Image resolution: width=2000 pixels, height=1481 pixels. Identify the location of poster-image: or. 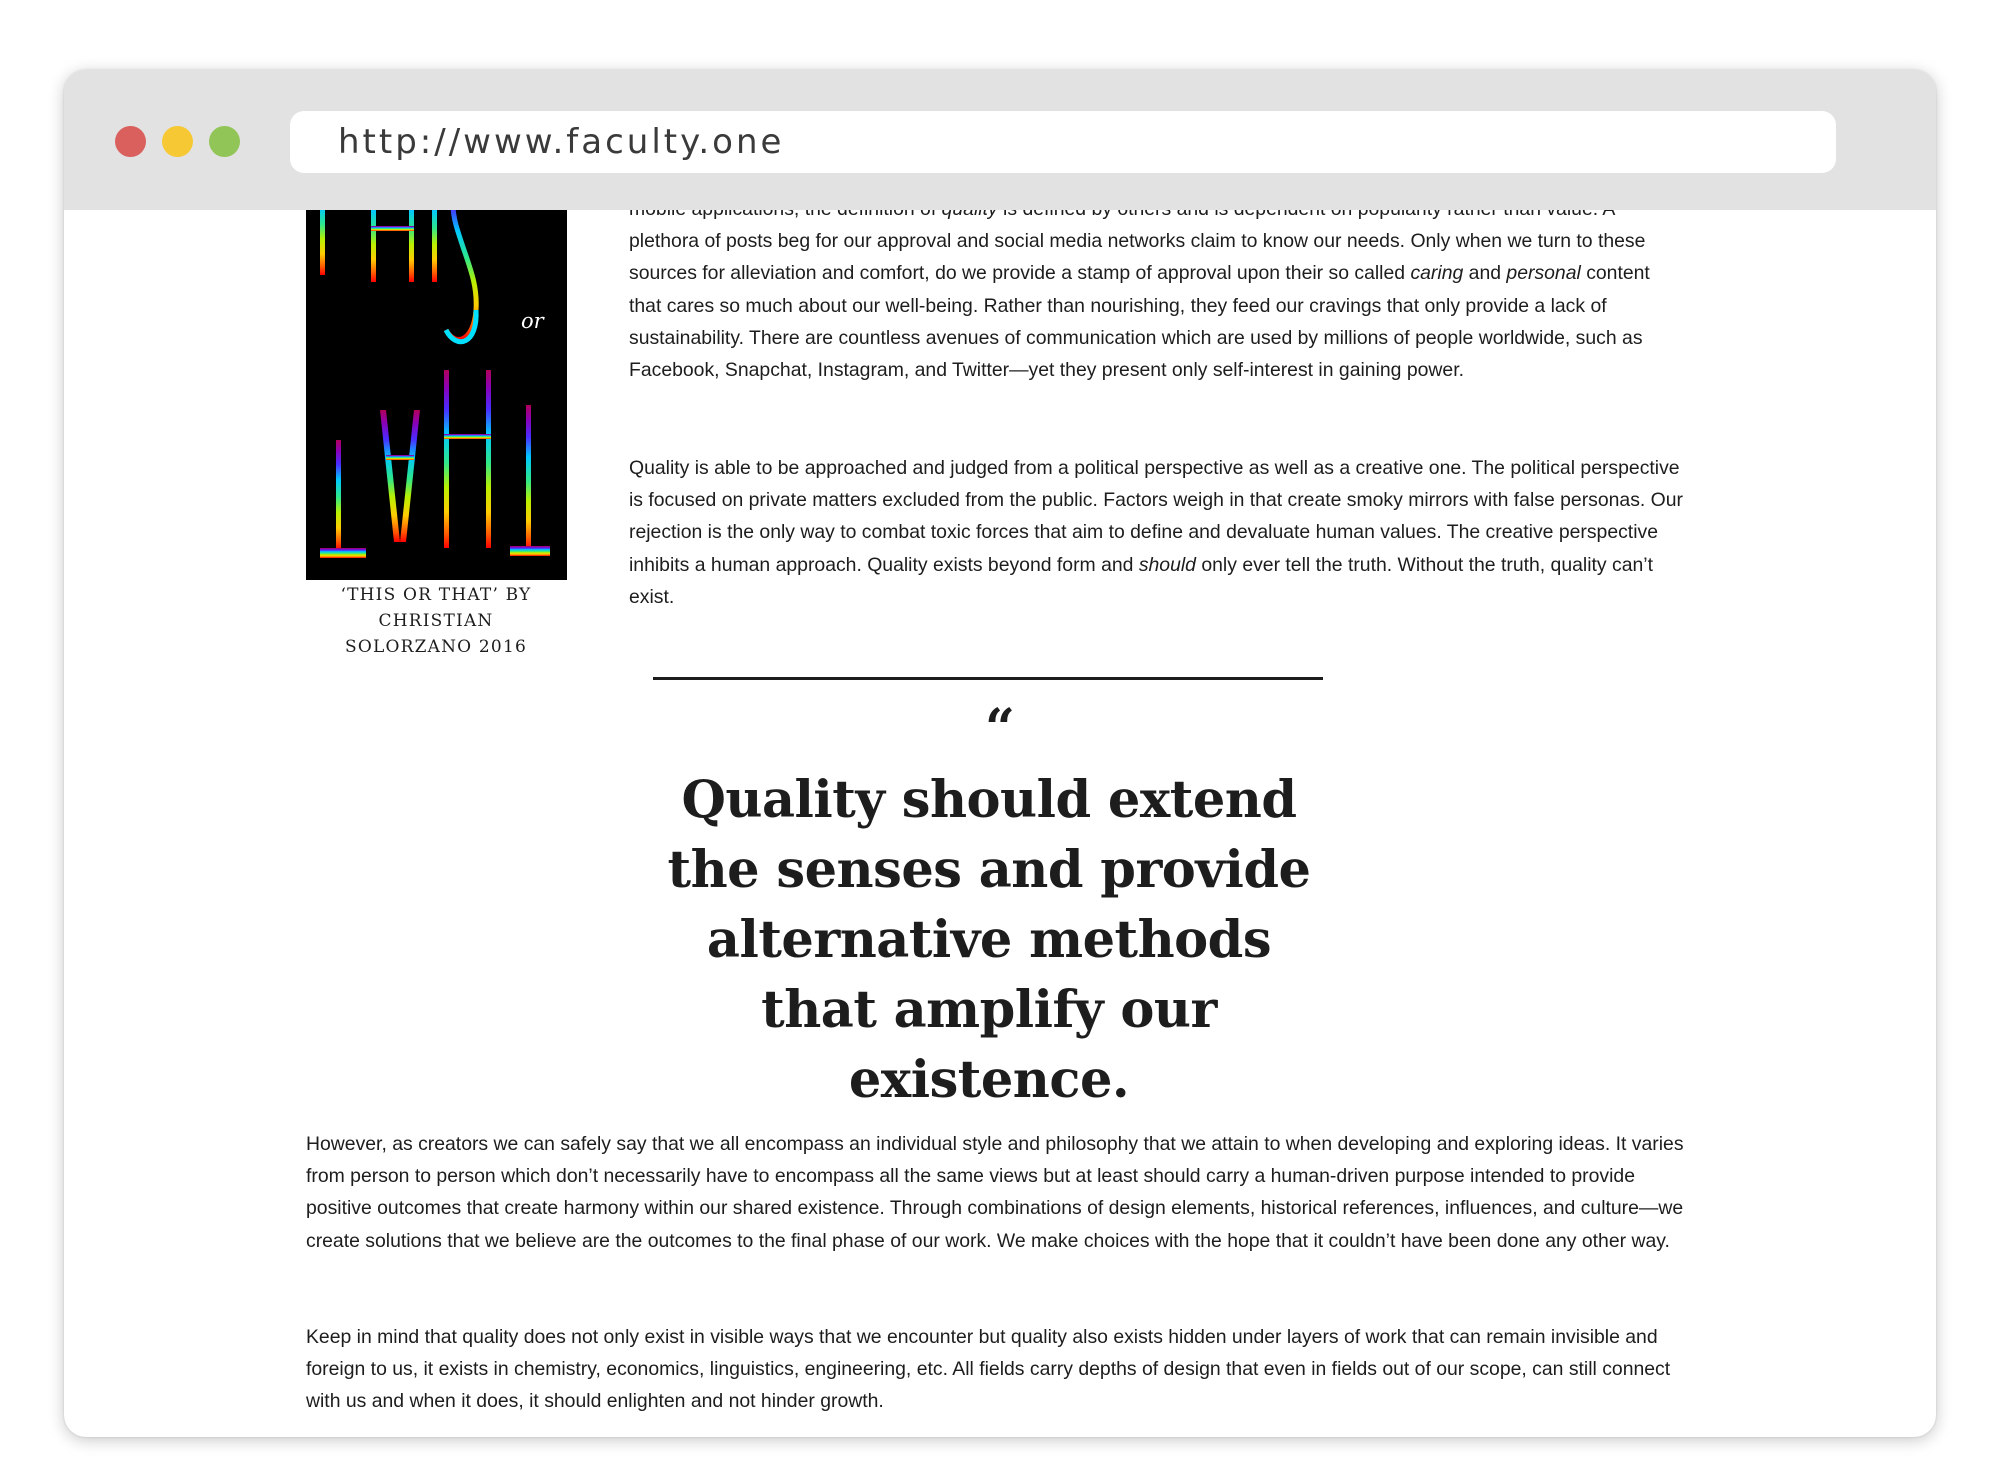
(436, 375).